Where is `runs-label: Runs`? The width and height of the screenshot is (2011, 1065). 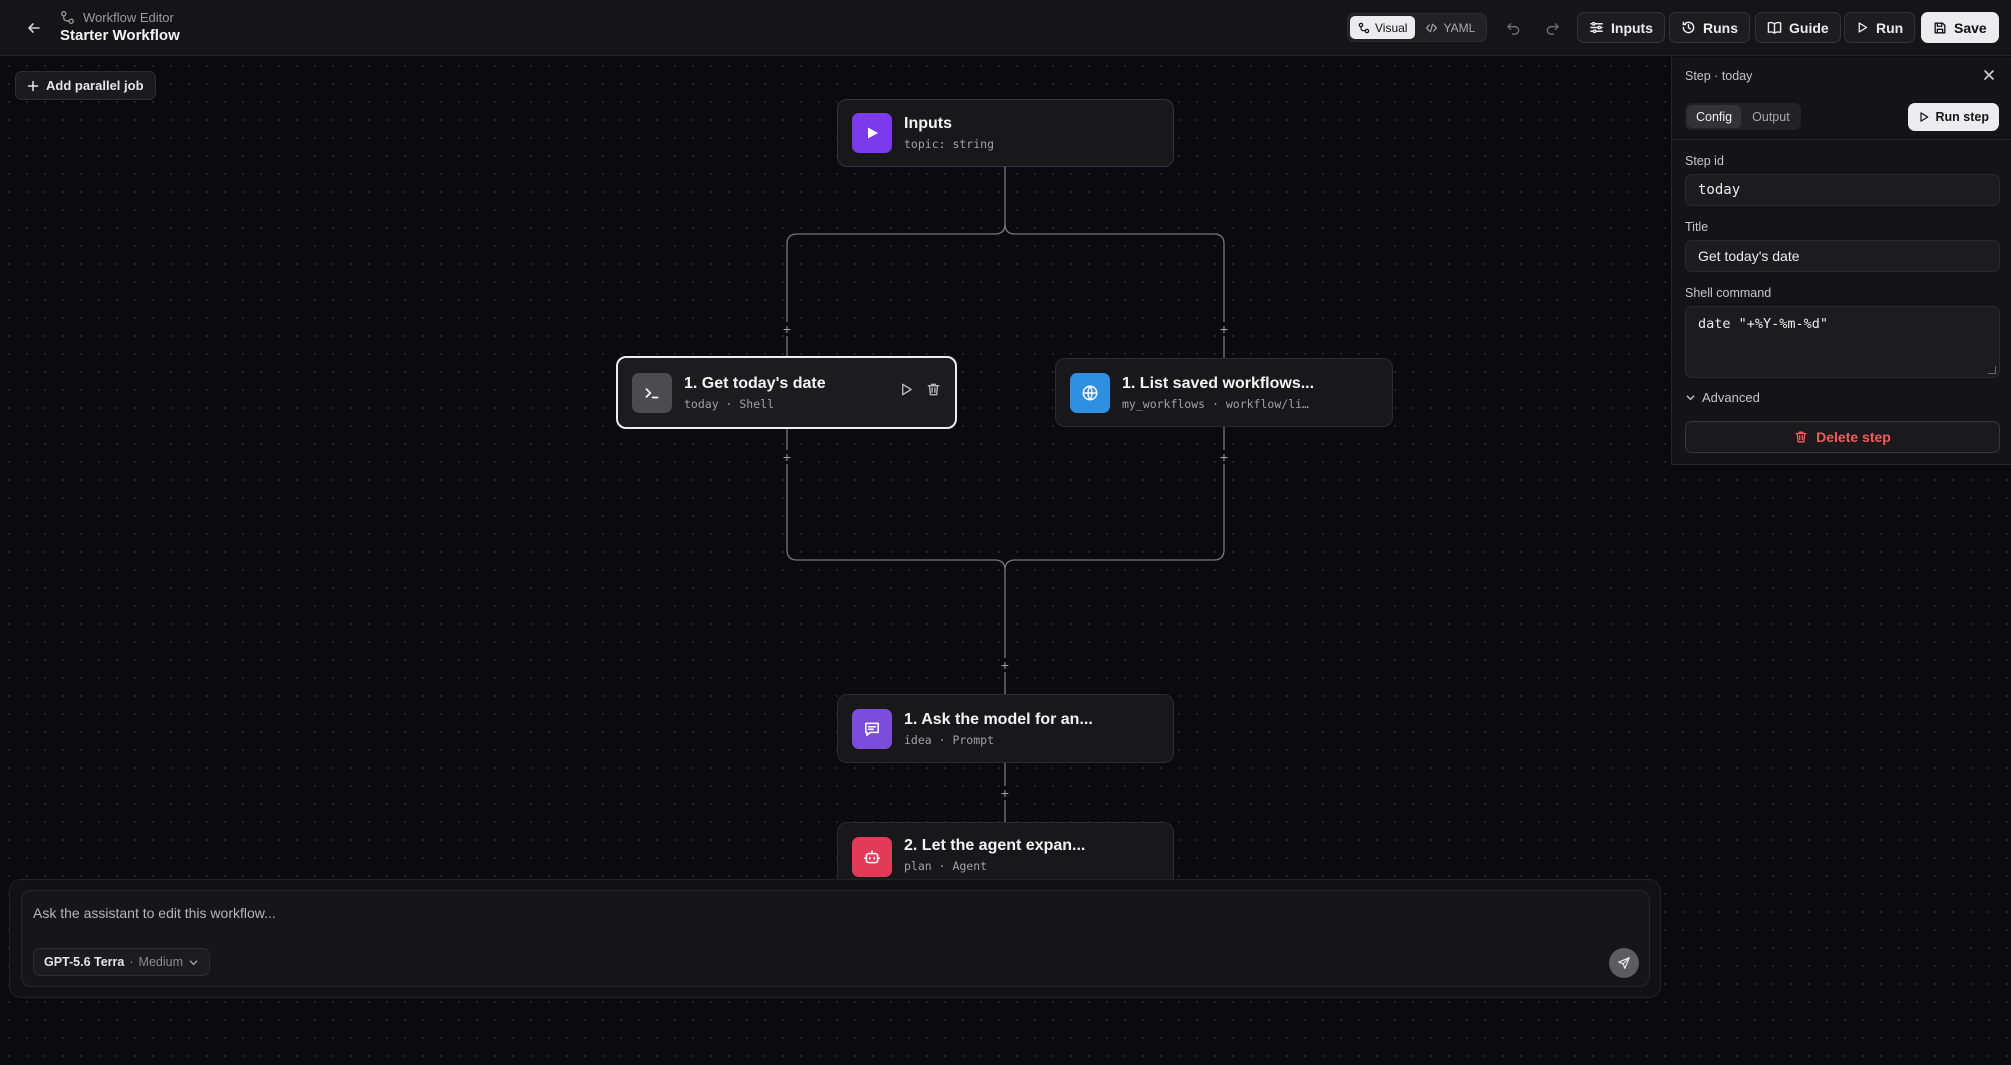 runs-label: Runs is located at coordinates (1720, 27).